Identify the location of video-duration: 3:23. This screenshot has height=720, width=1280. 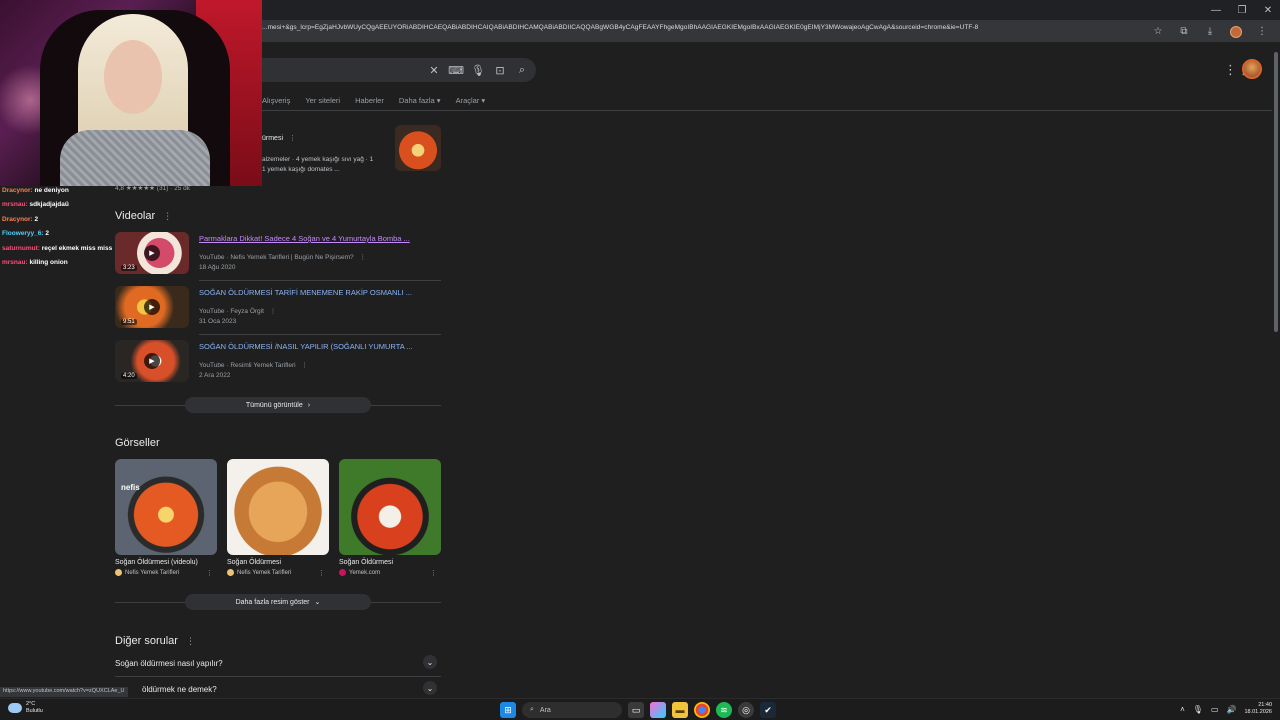
(129, 268).